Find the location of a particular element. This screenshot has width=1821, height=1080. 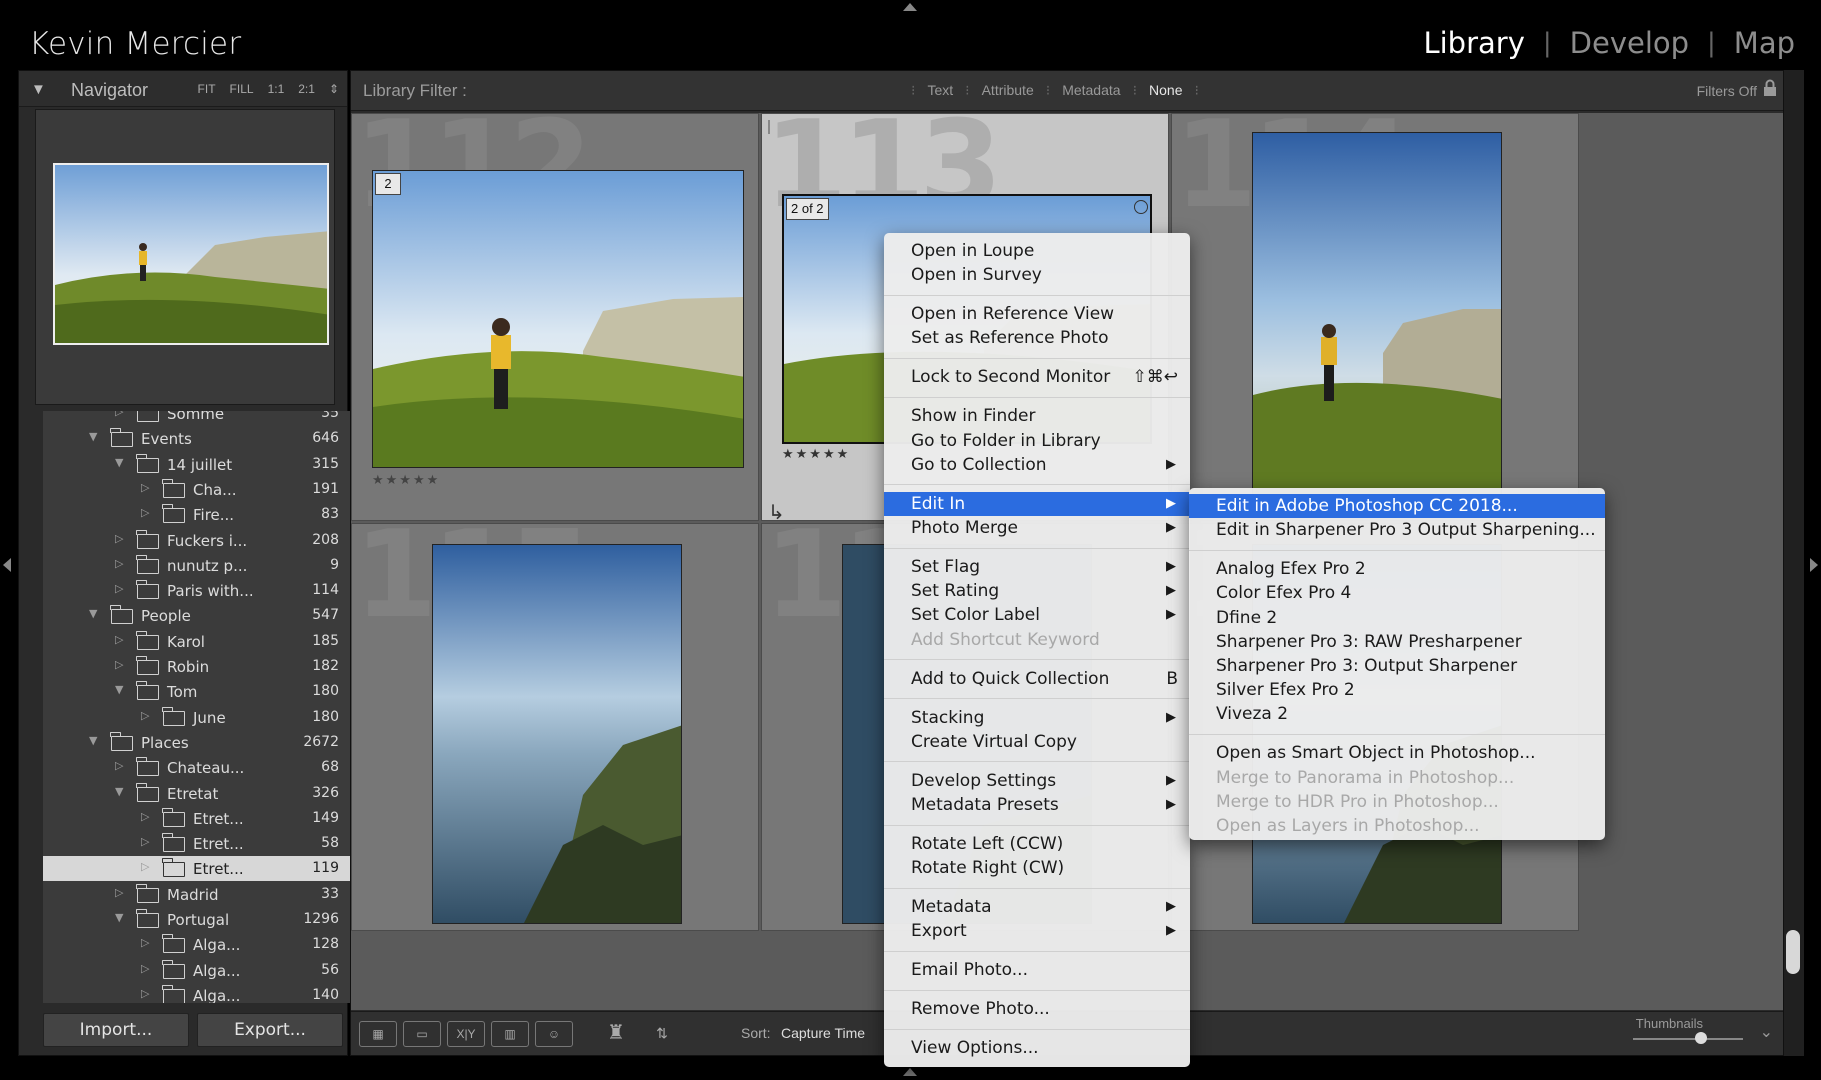

folder-row: ▷ Robin 182 is located at coordinates (199, 666).